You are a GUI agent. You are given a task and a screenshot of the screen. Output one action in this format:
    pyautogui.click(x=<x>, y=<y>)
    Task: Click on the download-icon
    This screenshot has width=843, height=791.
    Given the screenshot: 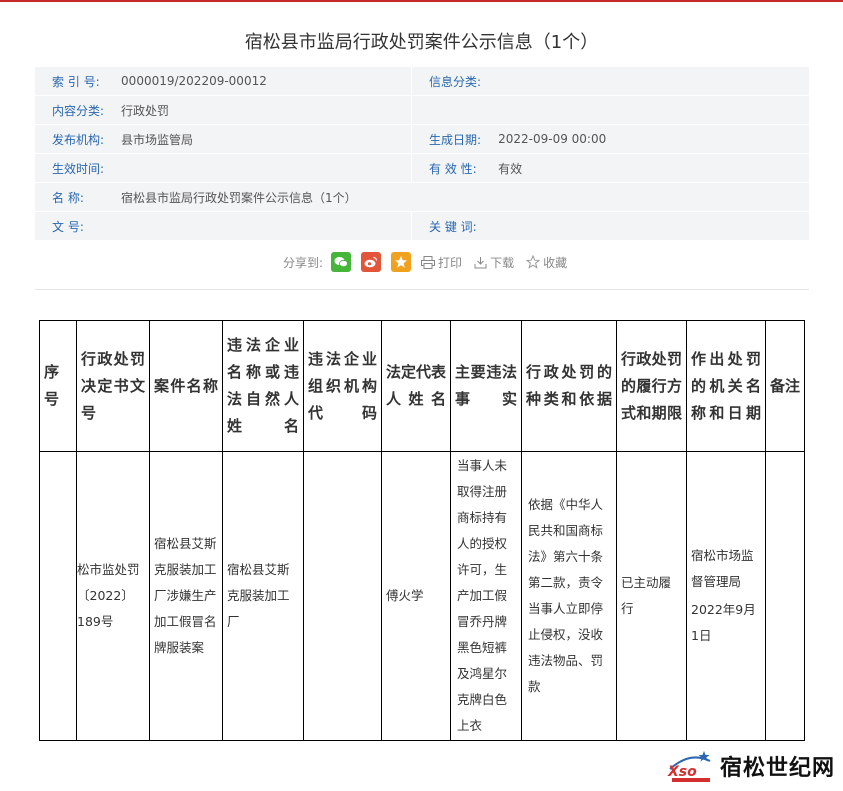 What is the action you would take?
    pyautogui.click(x=480, y=262)
    